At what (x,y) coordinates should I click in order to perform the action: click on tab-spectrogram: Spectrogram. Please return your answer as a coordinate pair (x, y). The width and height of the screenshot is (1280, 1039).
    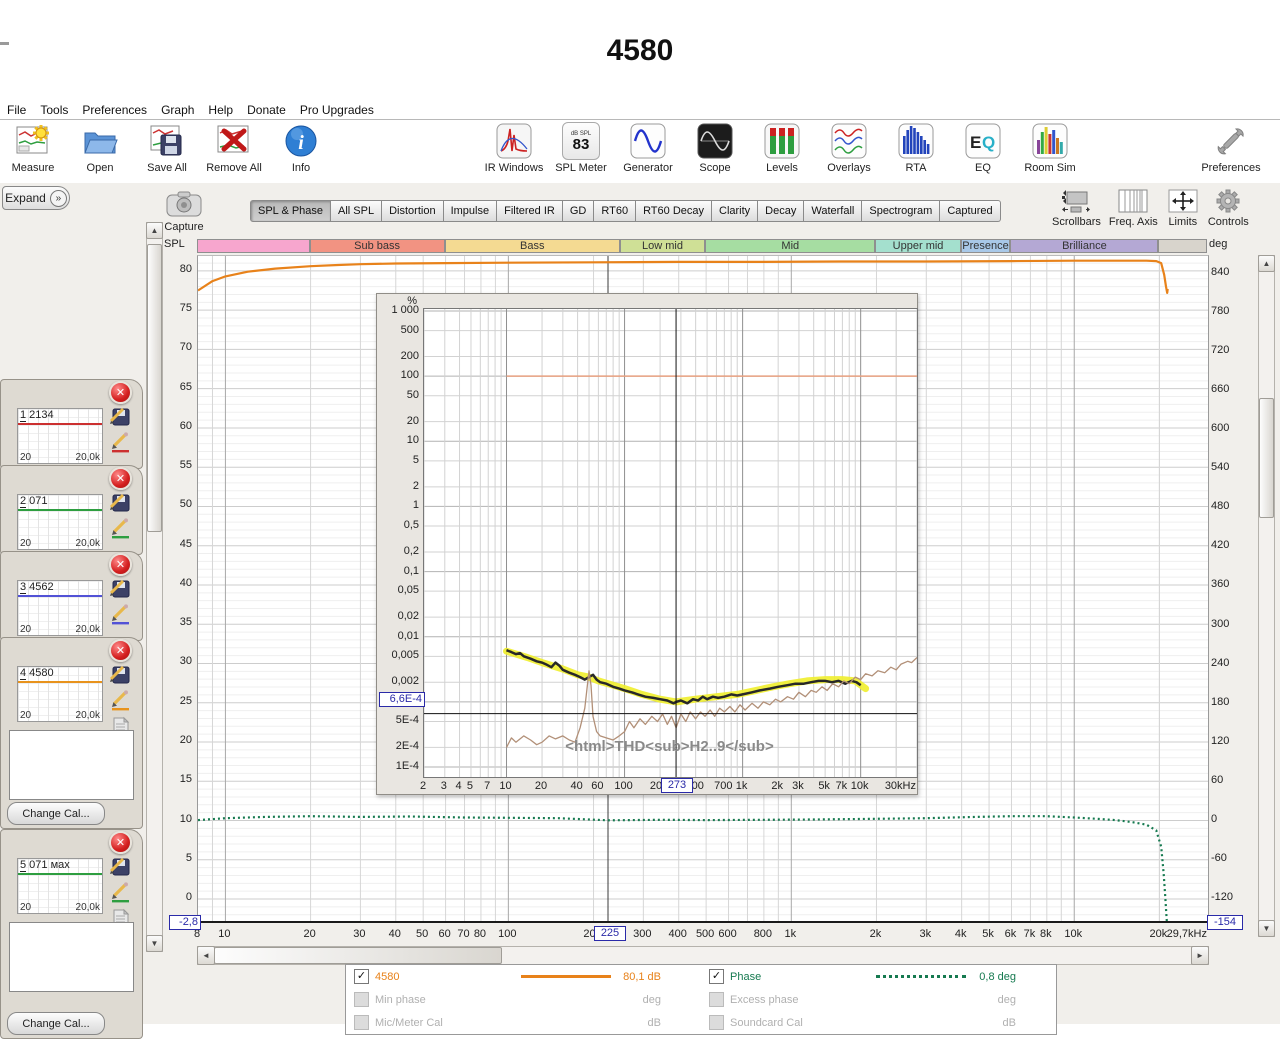
    Looking at the image, I should click on (901, 211).